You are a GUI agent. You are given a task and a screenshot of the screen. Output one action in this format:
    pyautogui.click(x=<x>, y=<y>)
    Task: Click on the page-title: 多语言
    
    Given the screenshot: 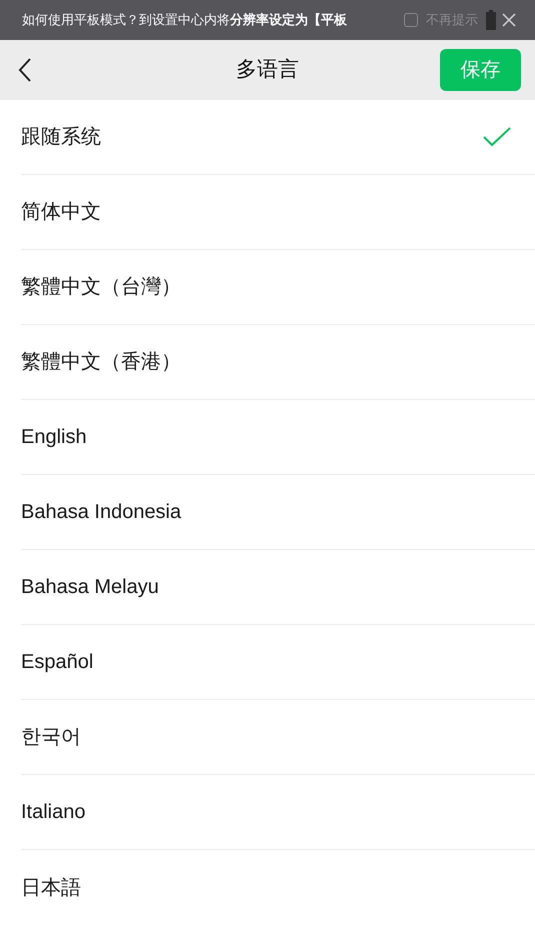 What is the action you would take?
    pyautogui.click(x=267, y=70)
    